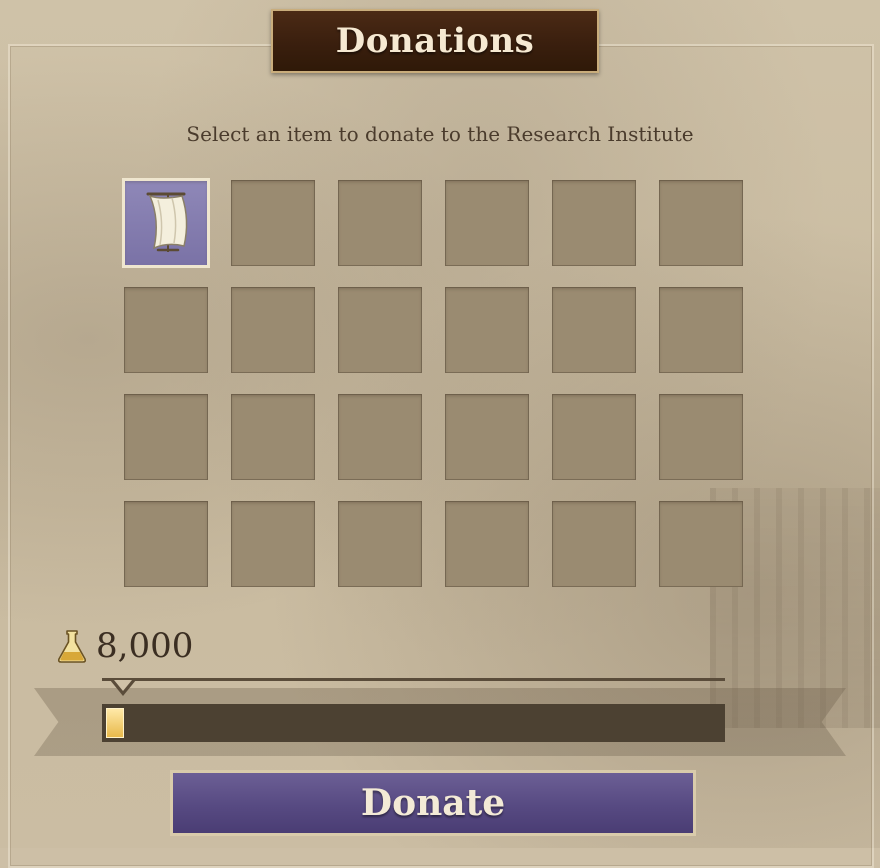  I want to click on donate-button-label: Donate, so click(433, 803).